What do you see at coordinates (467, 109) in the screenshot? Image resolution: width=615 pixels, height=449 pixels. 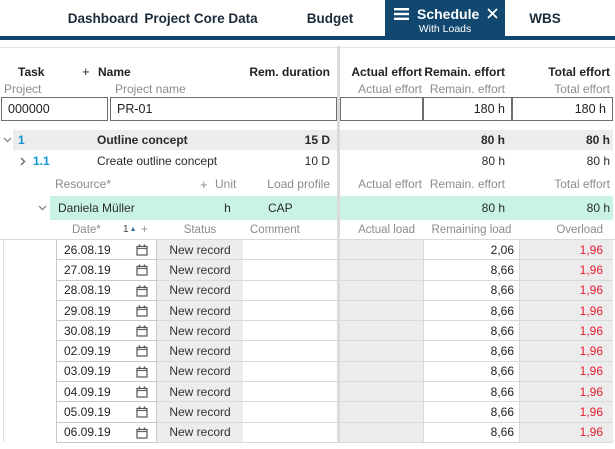 I see `project-remaining-effort-field` at bounding box center [467, 109].